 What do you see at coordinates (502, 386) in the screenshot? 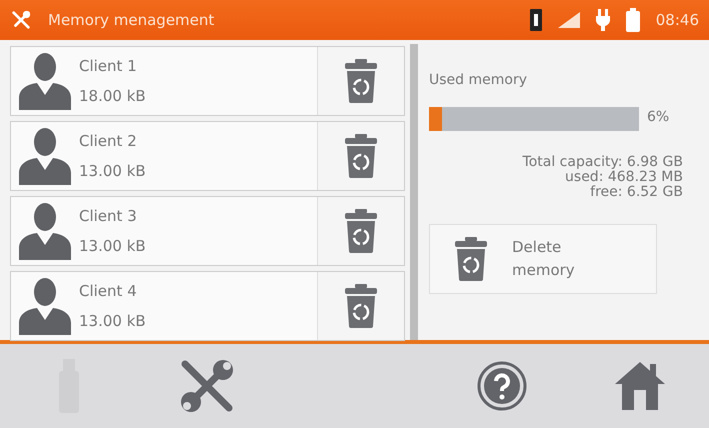
I see `help-icon` at bounding box center [502, 386].